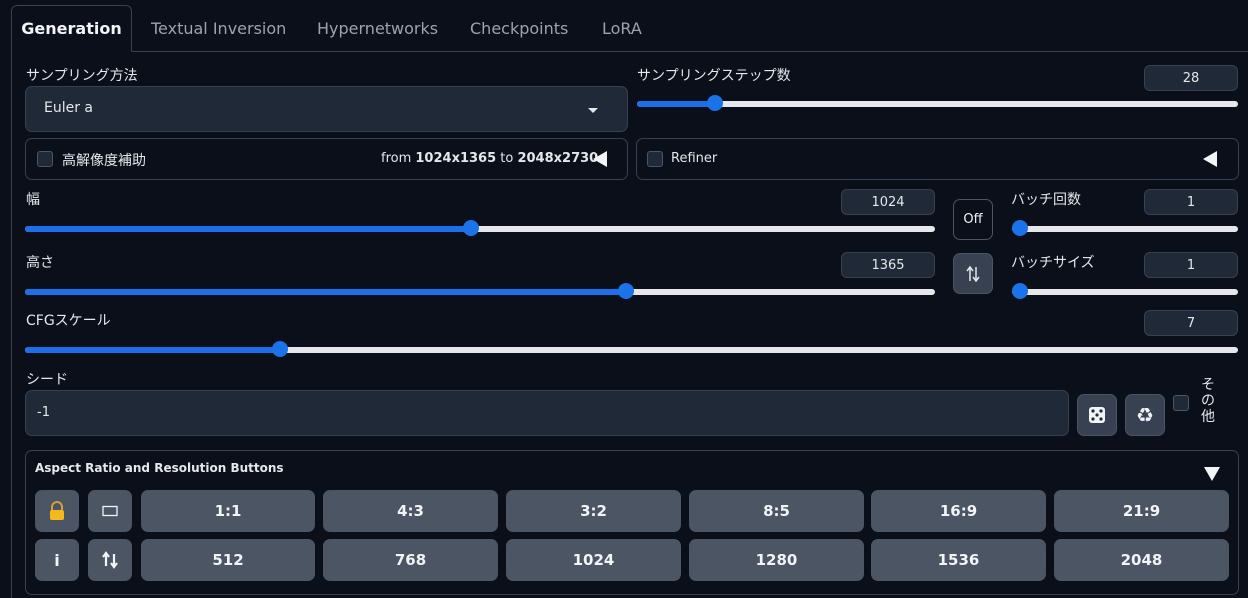 This screenshot has height=598, width=1248. I want to click on info-button: i, so click(57, 560).